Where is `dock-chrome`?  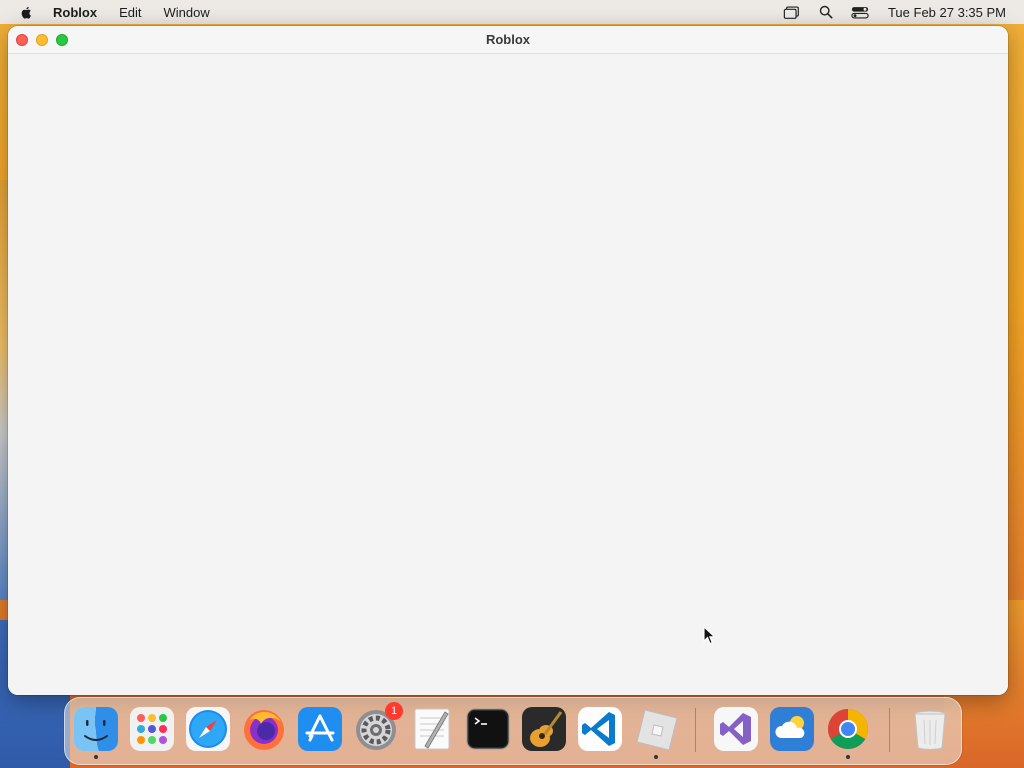
dock-chrome is located at coordinates (848, 732).